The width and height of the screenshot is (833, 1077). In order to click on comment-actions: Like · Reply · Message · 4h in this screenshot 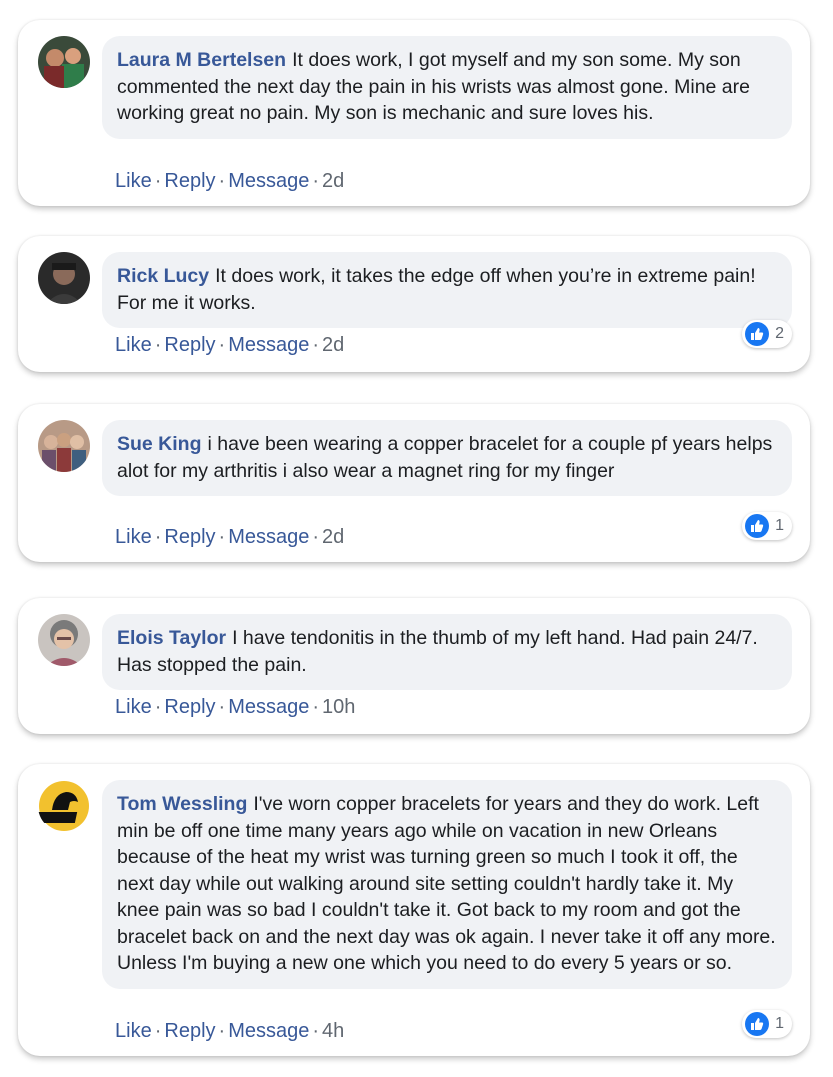, I will do `click(229, 1031)`.